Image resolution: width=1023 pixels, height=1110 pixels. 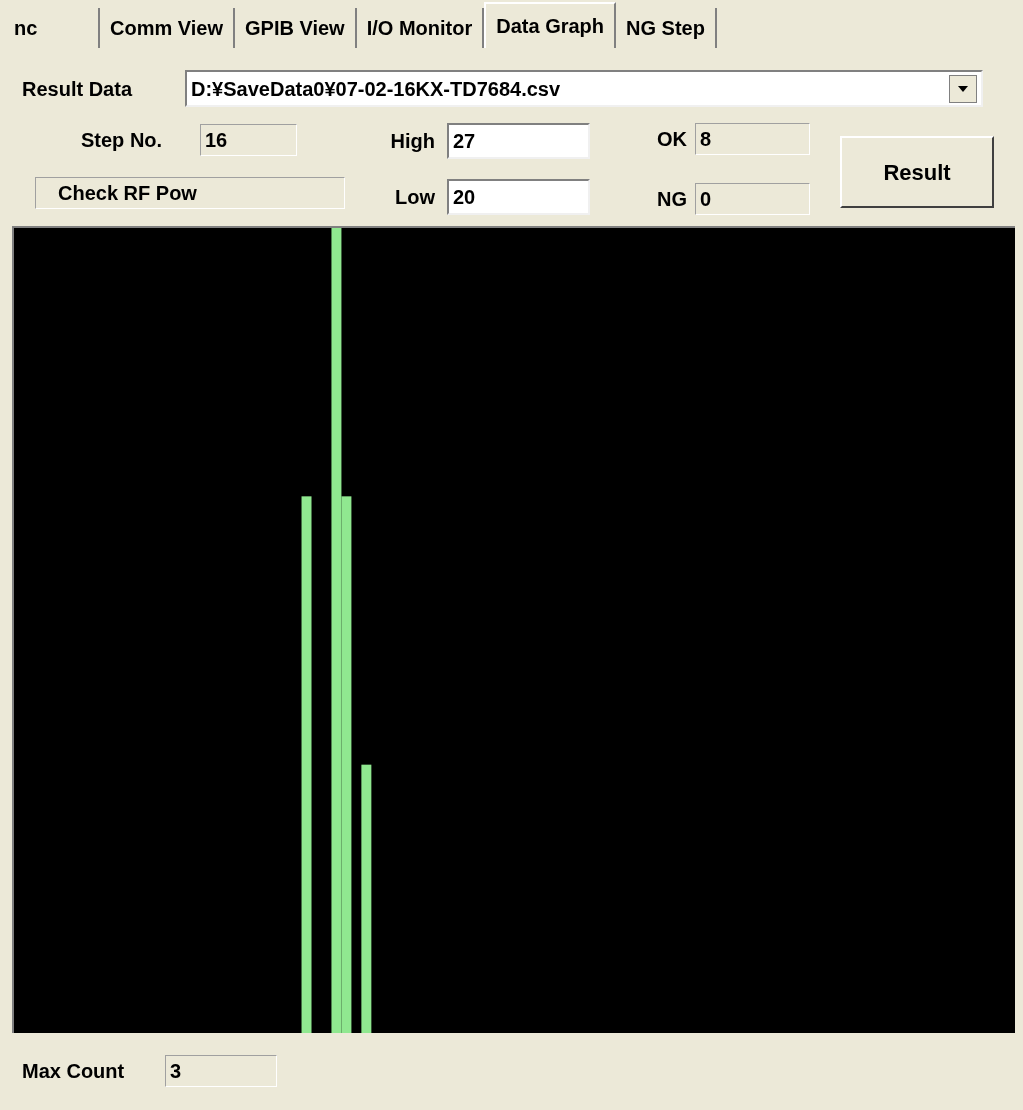 I want to click on tab: NG Step, so click(x=666, y=28).